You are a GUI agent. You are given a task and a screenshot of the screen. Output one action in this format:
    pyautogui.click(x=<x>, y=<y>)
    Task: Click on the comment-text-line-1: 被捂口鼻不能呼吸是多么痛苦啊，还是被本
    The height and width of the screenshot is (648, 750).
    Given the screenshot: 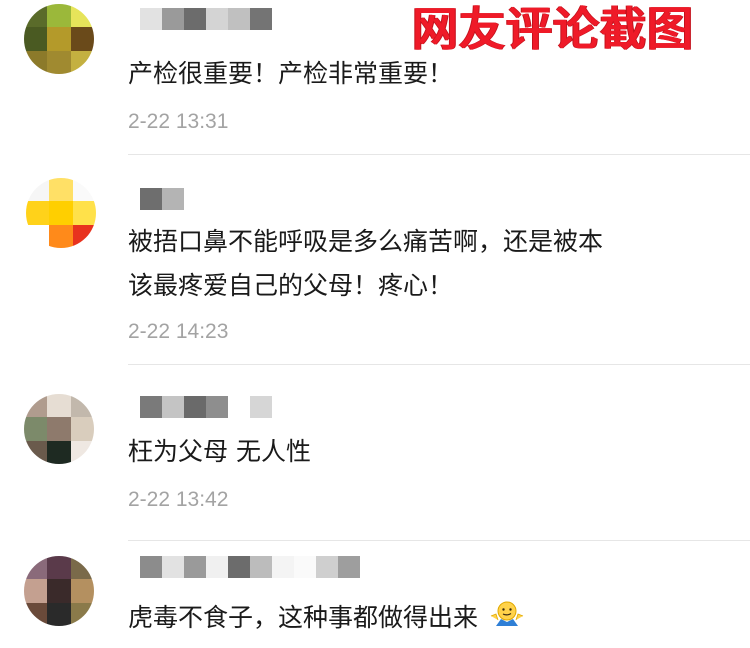 What is the action you would take?
    pyautogui.click(x=366, y=241)
    